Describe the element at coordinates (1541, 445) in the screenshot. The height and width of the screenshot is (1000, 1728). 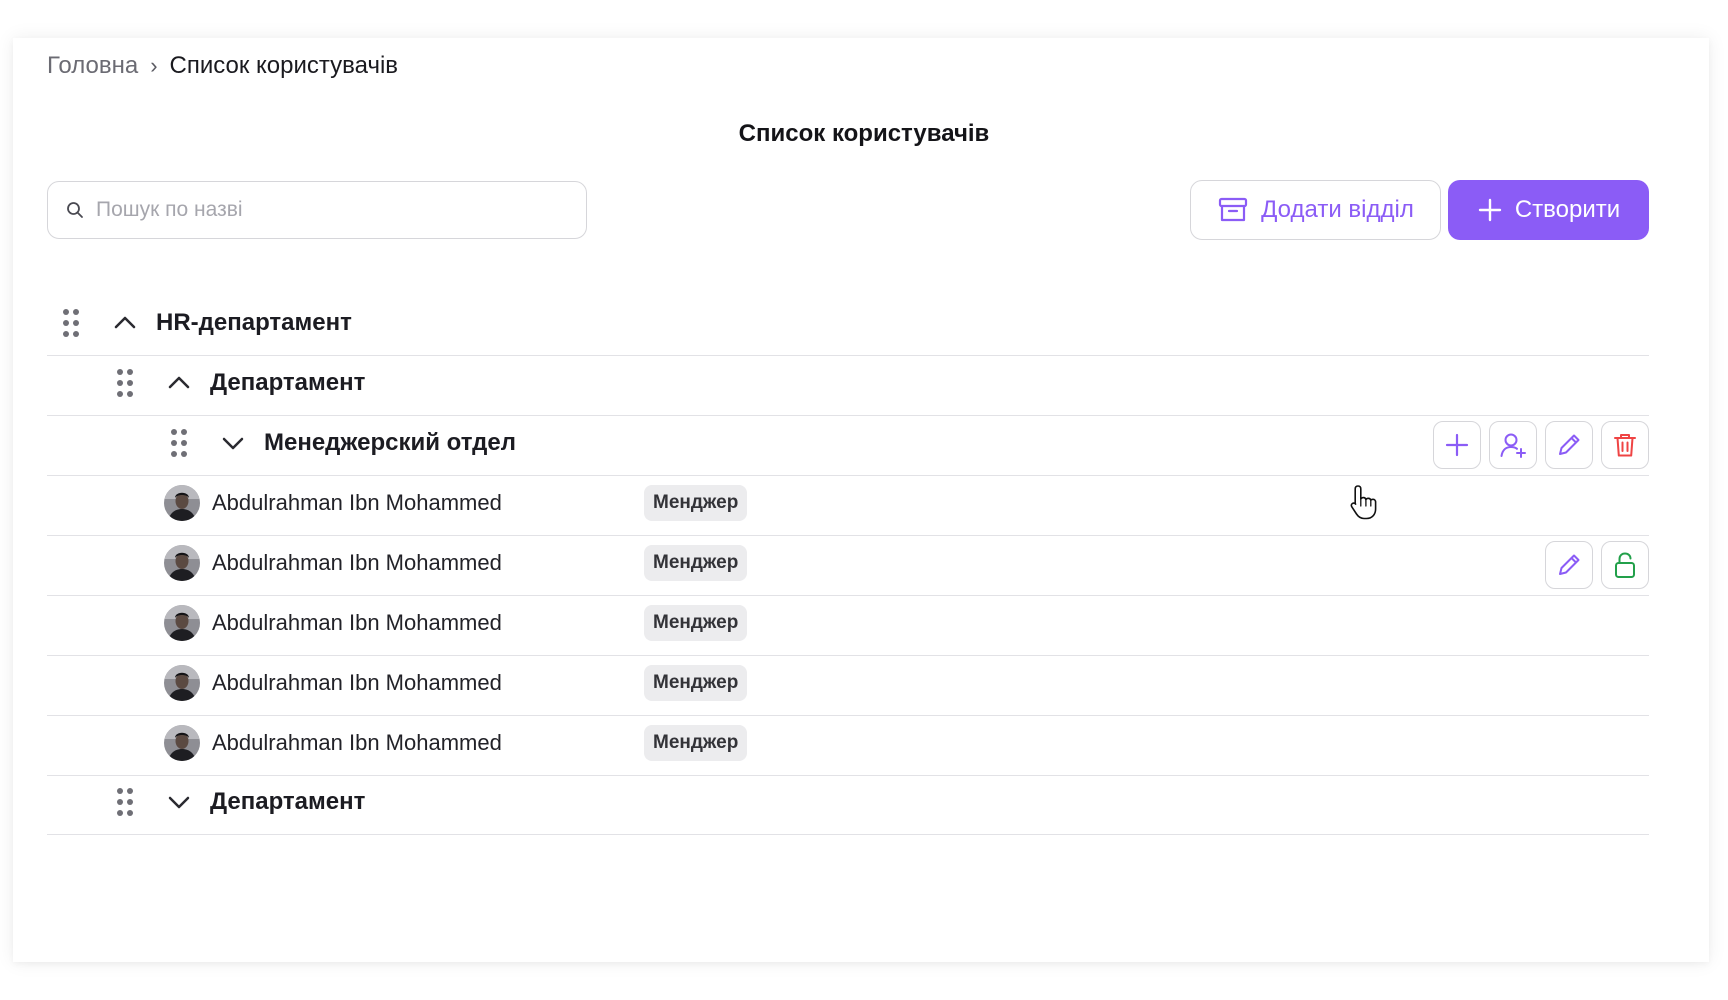
I see `subdepartment-actions` at that location.